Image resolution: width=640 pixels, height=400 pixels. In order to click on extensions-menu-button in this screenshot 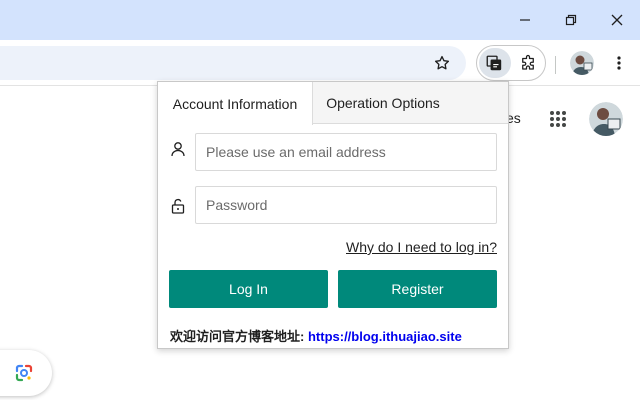, I will do `click(528, 63)`.